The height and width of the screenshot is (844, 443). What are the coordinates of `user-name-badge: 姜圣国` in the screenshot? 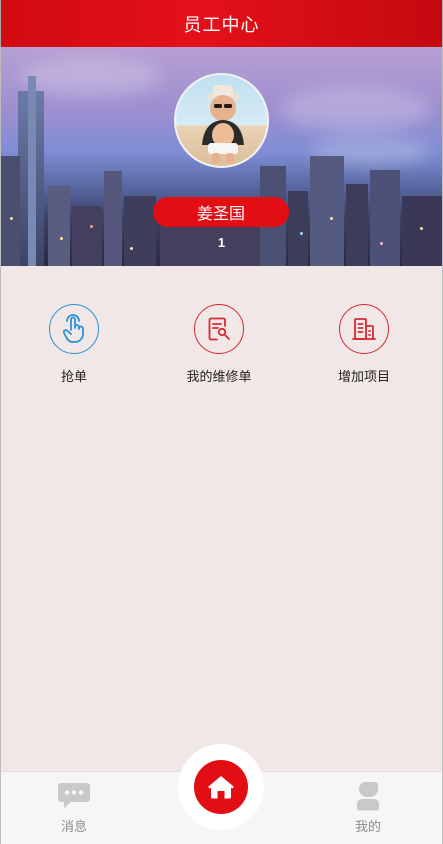 It's located at (221, 212).